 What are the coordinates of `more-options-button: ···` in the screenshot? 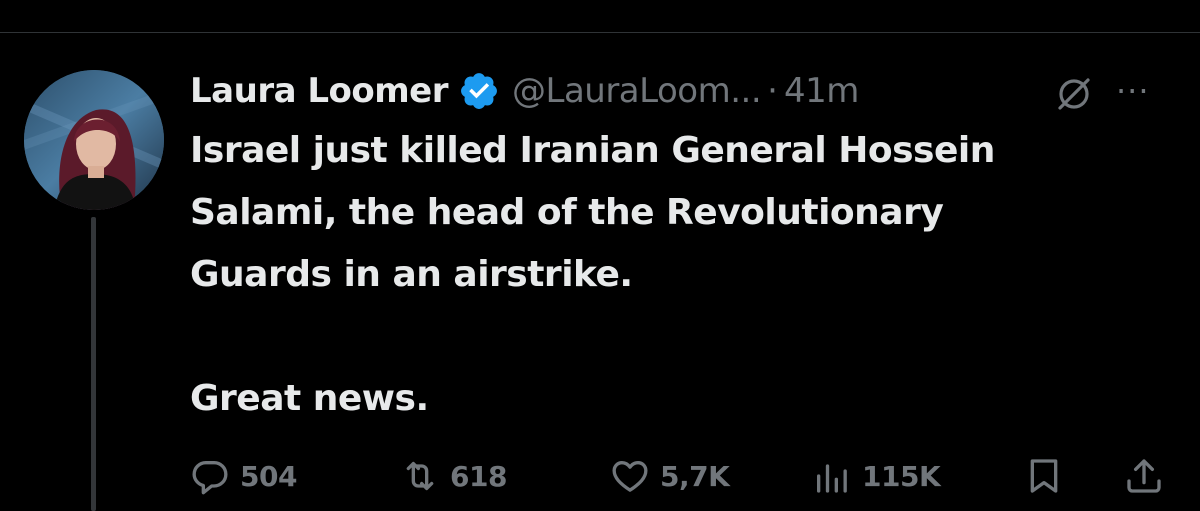 It's located at (1133, 91).